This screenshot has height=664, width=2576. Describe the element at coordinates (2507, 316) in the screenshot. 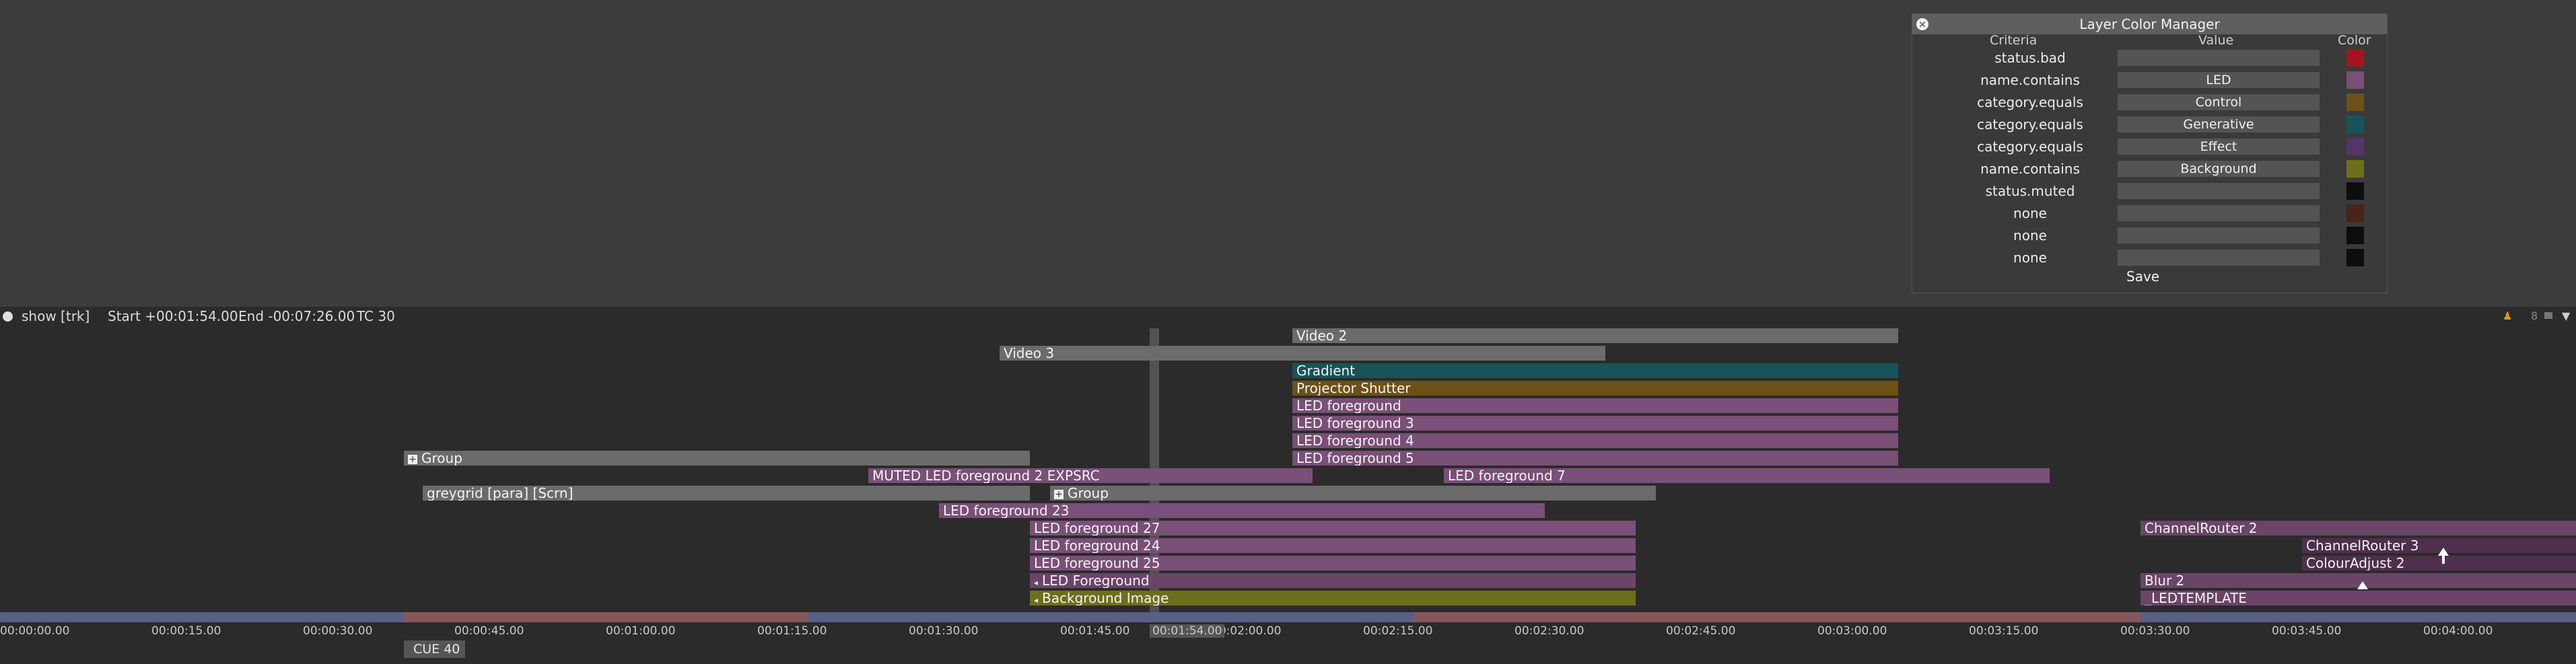

I see `user-icon: ♟` at that location.